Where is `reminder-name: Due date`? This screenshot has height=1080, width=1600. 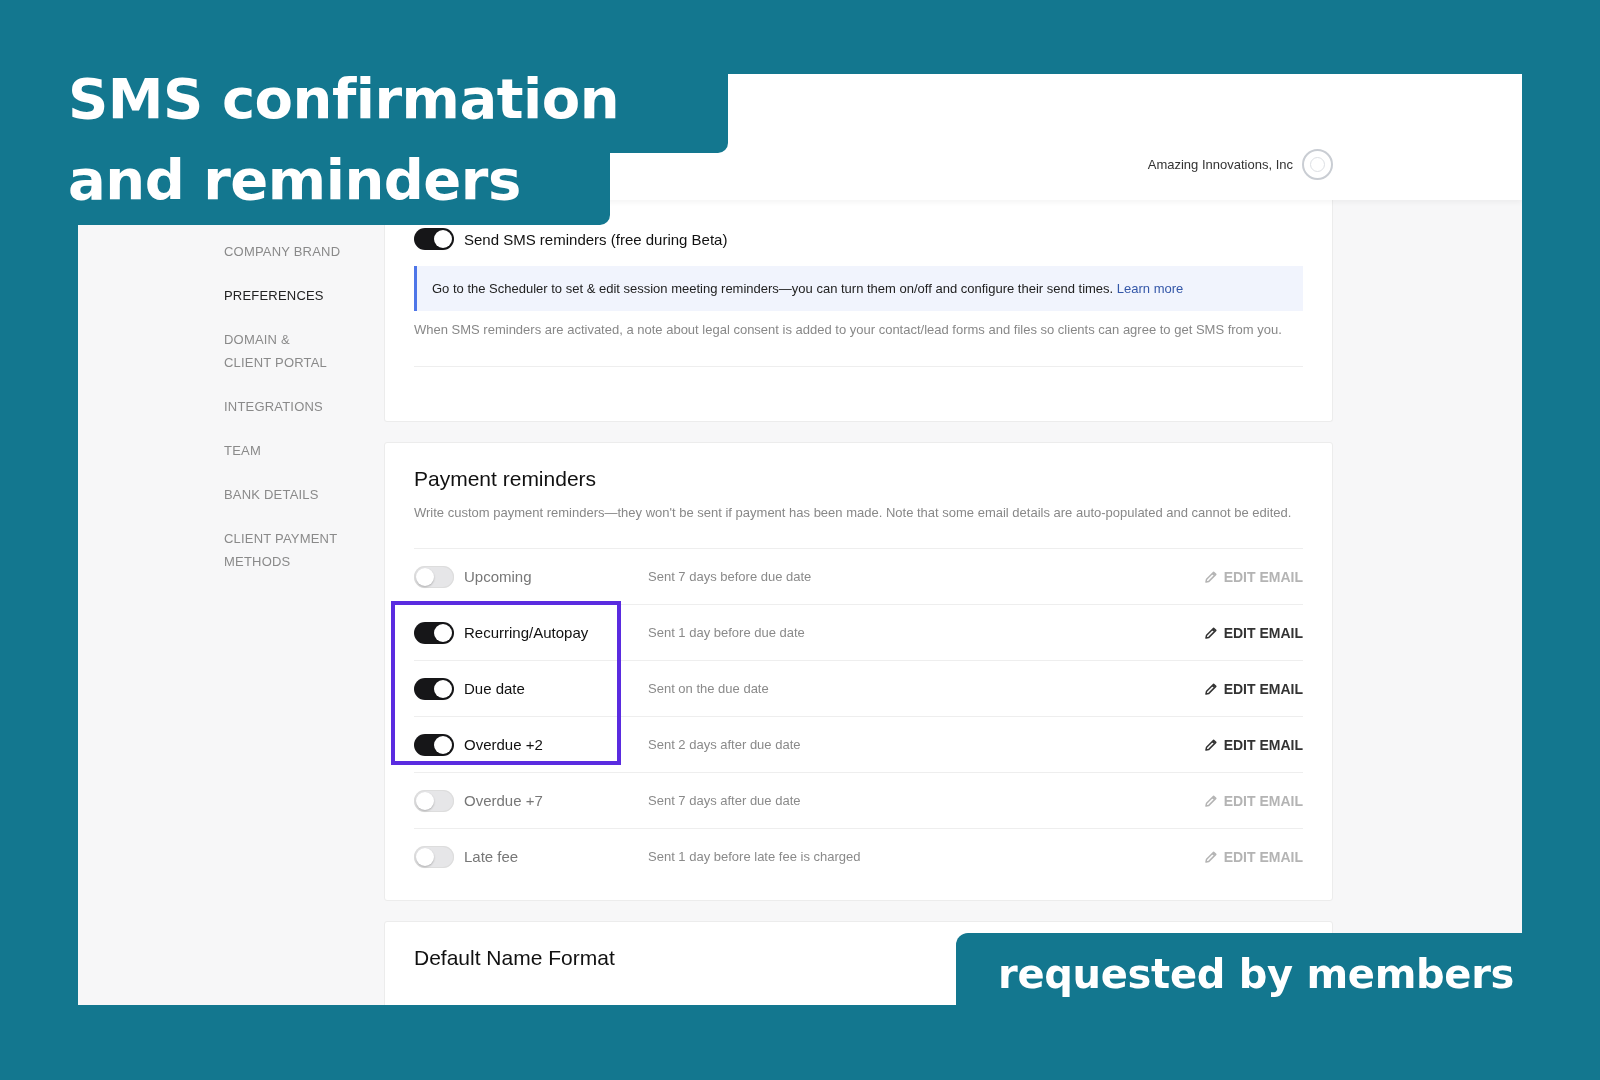
reminder-name: Due date is located at coordinates (494, 688).